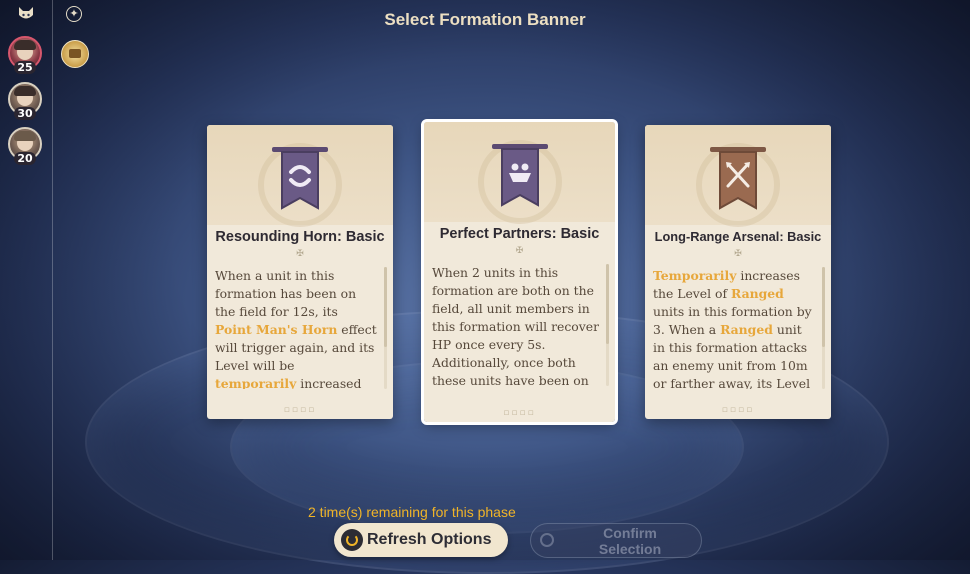  Describe the element at coordinates (352, 540) in the screenshot. I see `refresh-icon` at that location.